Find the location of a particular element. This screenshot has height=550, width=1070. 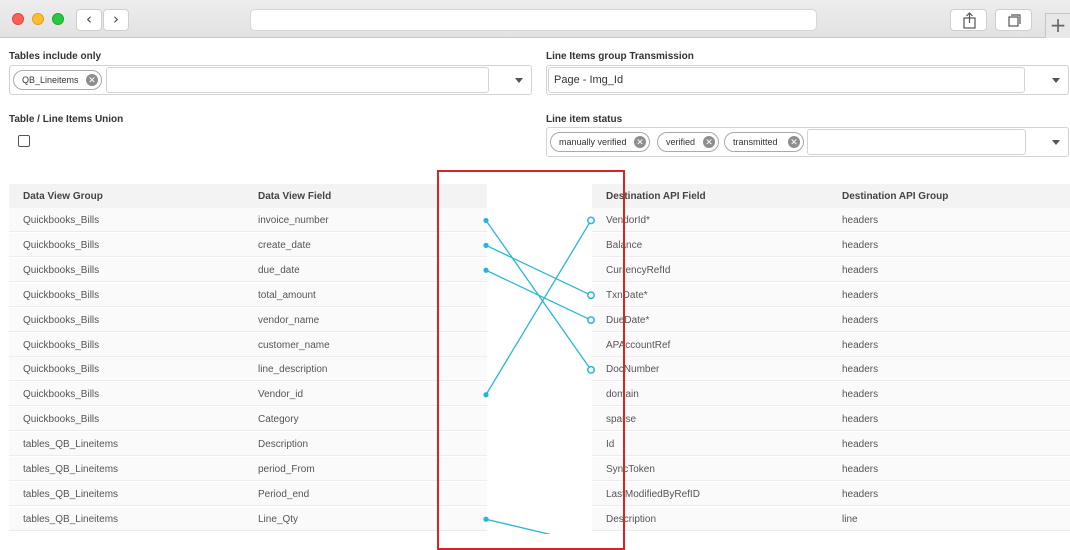

highlight-box is located at coordinates (531, 360).